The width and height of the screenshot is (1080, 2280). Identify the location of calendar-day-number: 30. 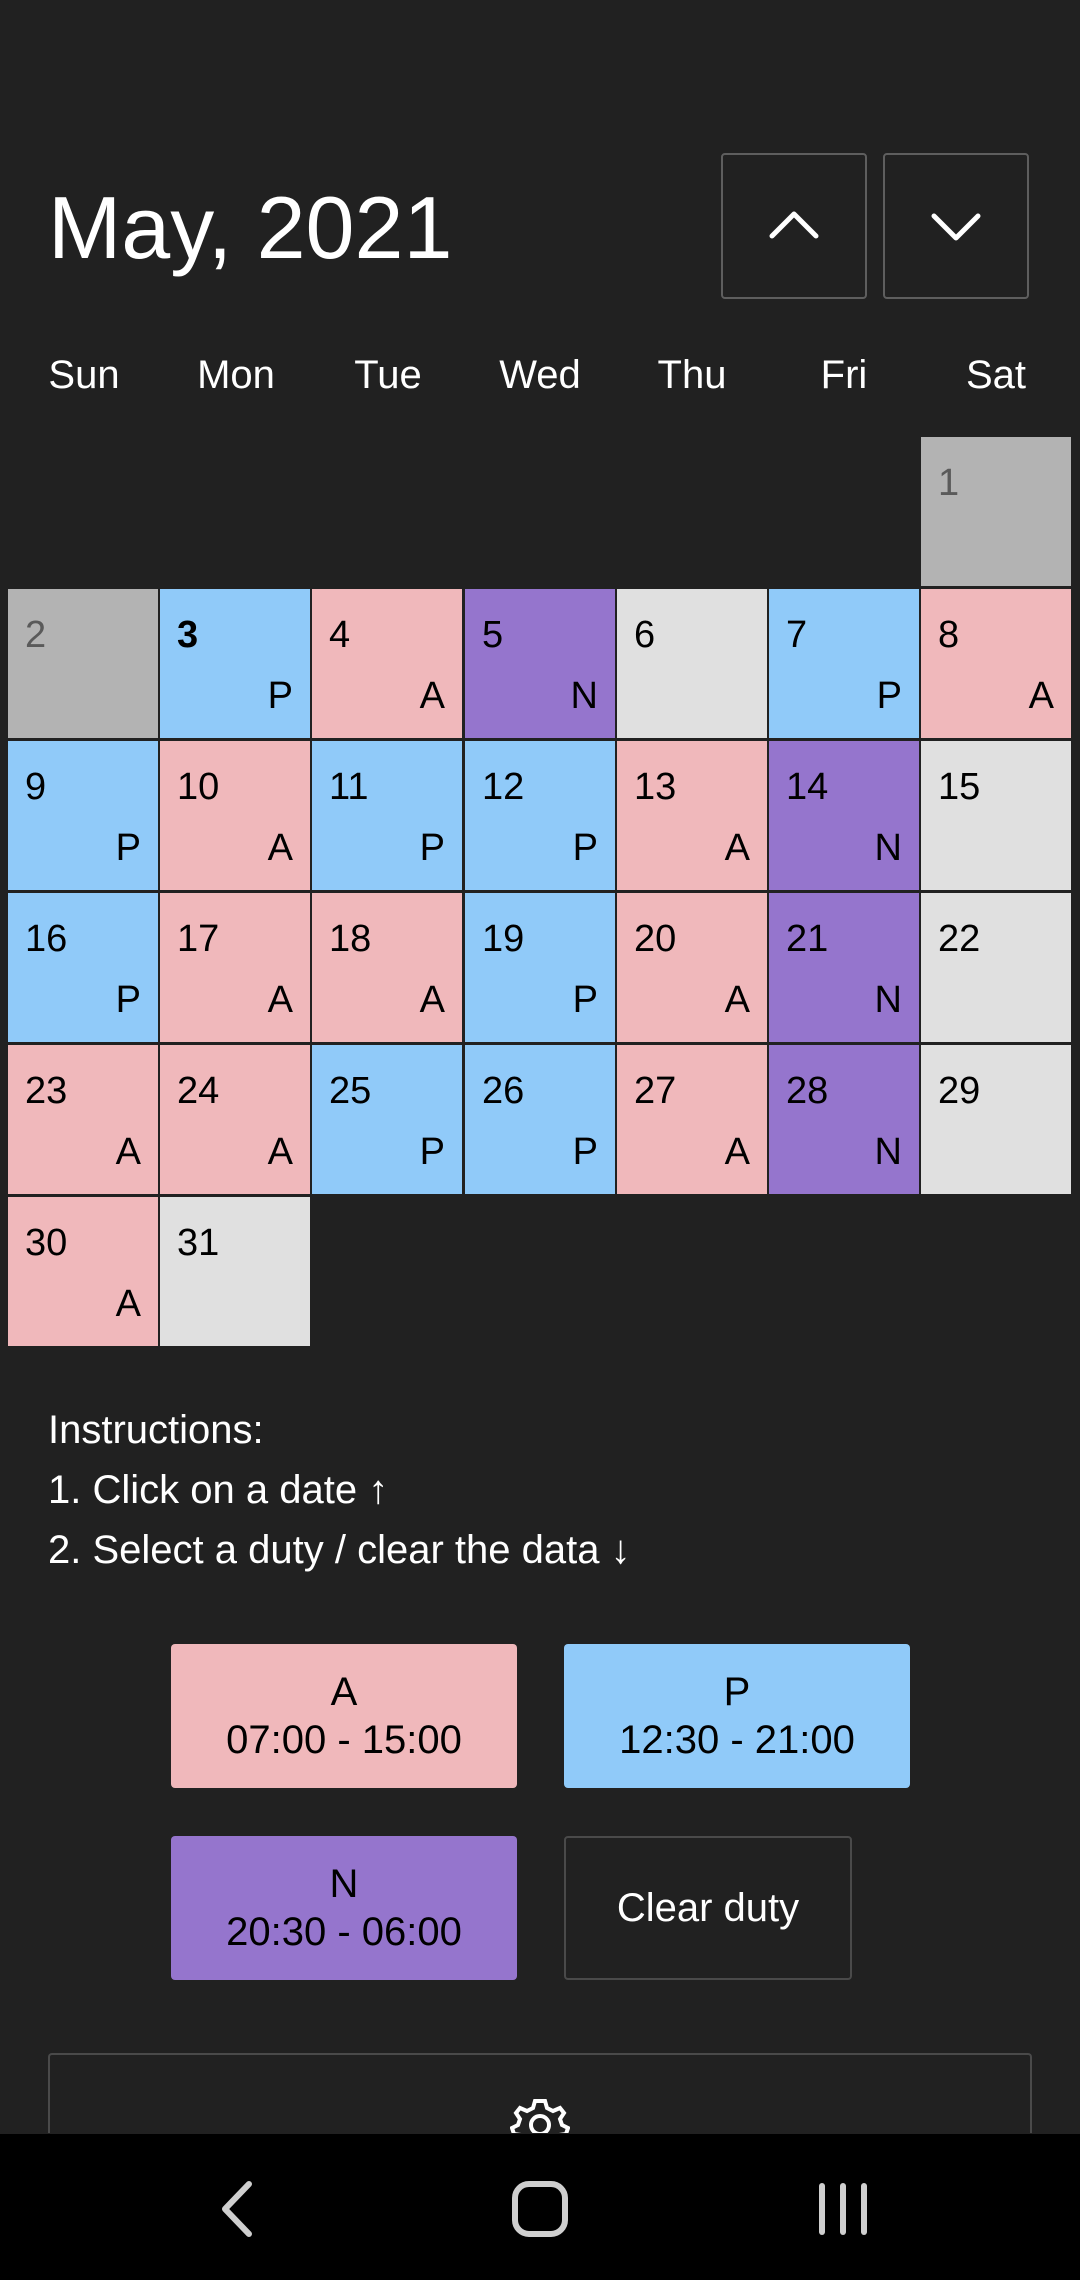
(46, 1243).